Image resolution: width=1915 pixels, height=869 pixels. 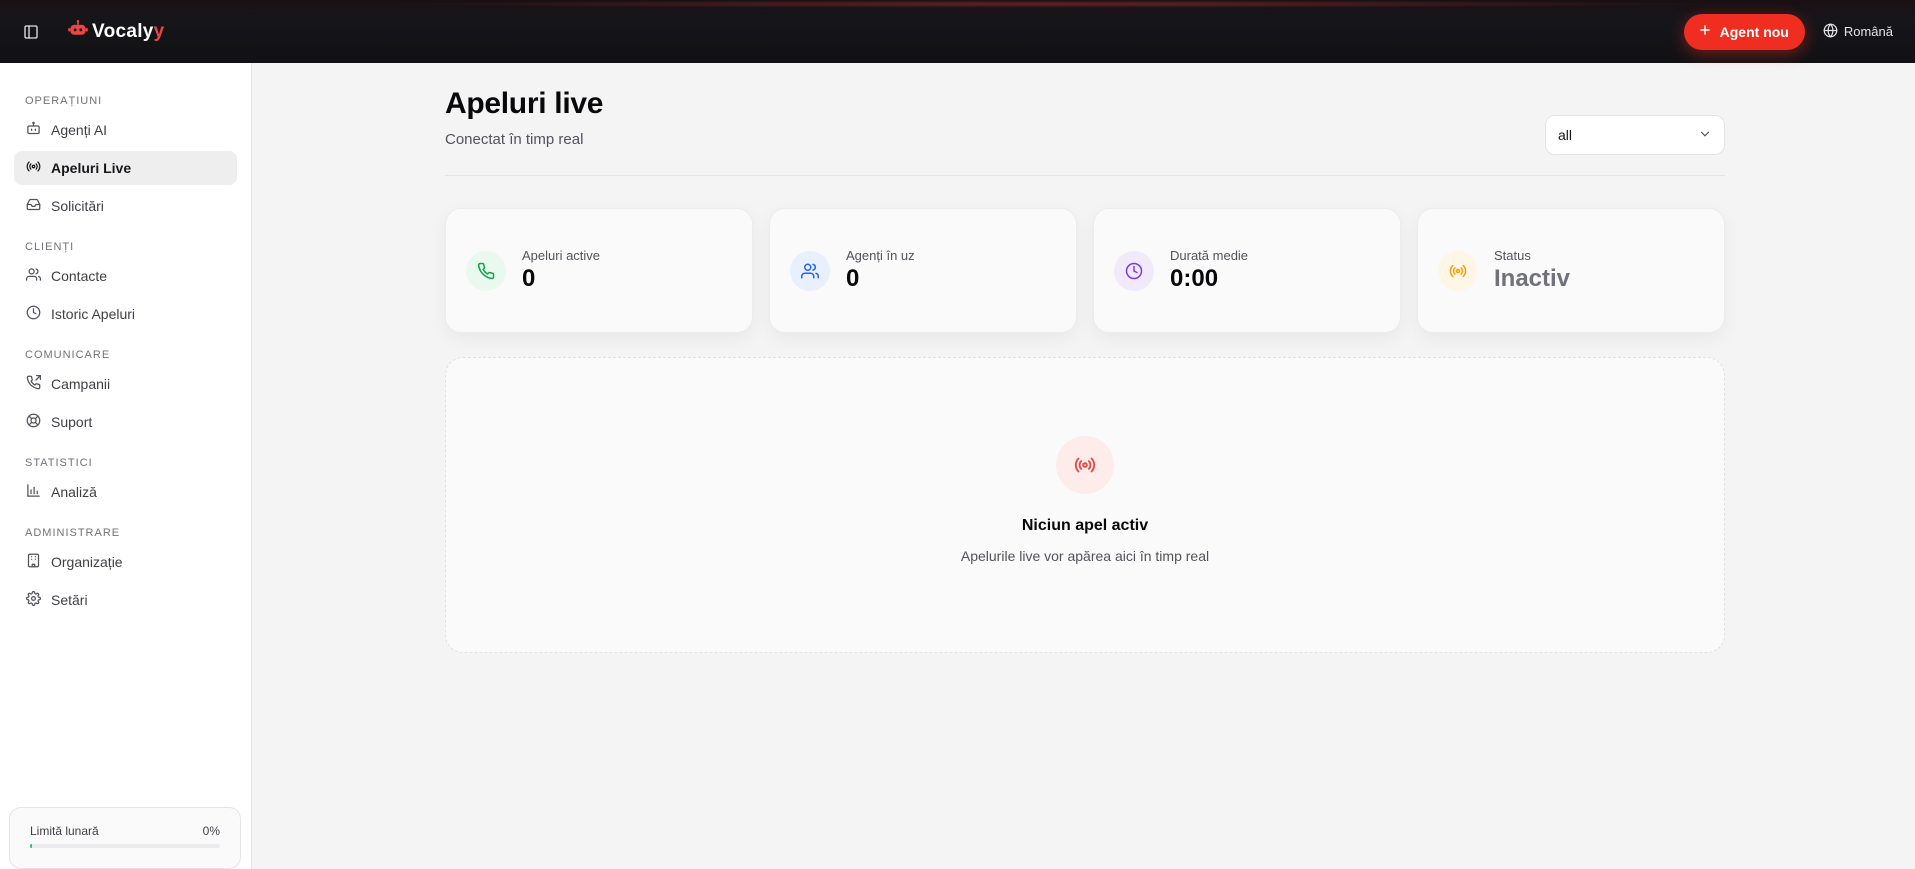 What do you see at coordinates (64, 101) in the screenshot?
I see `section-title-operatiuni: OPERAȚIUNI` at bounding box center [64, 101].